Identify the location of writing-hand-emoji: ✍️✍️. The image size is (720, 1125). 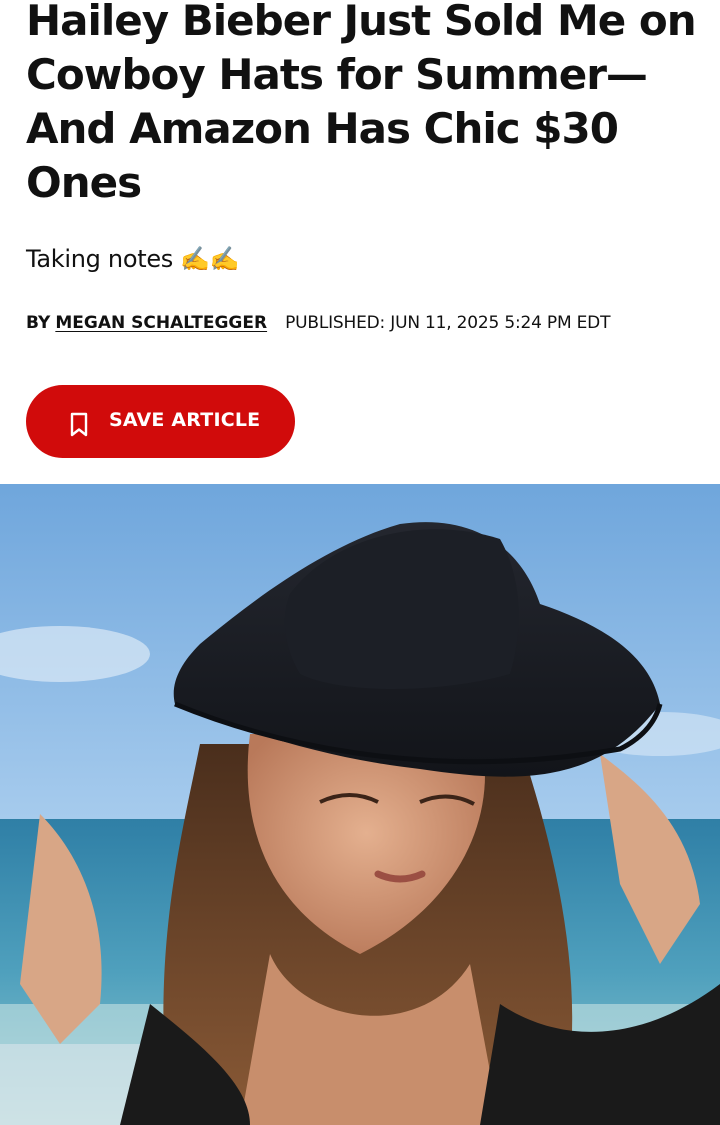
(210, 259).